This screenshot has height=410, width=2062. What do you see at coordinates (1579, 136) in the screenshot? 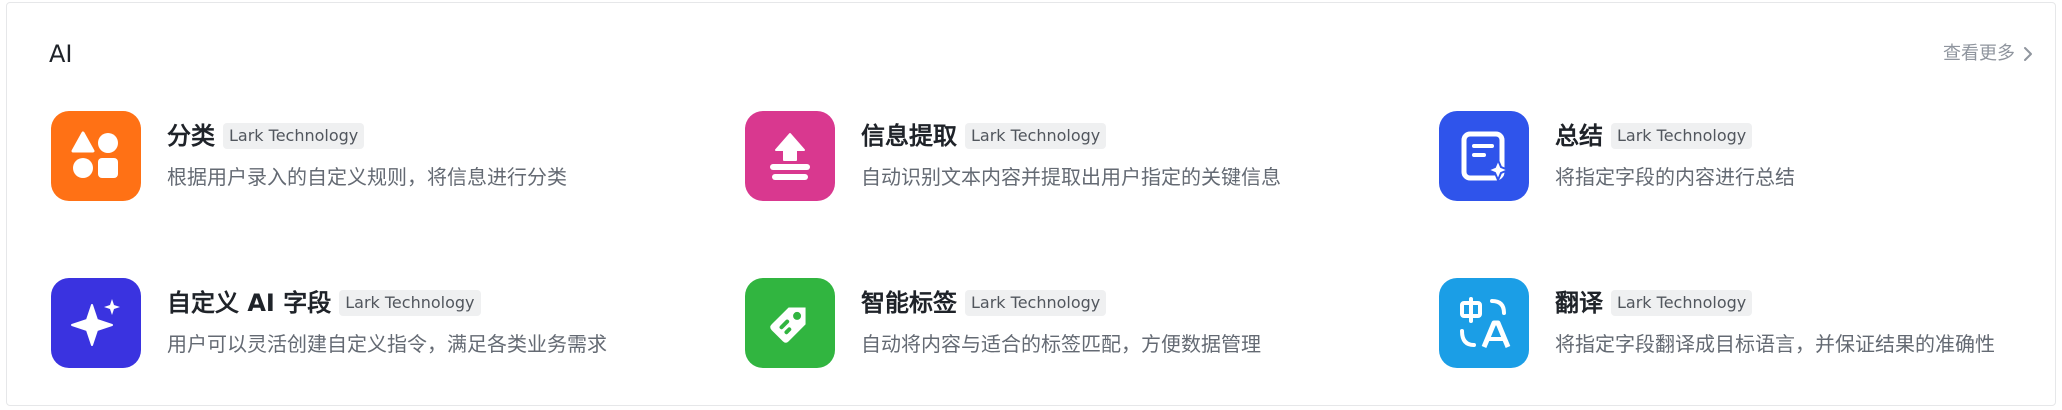
I see `card-name: 总结` at bounding box center [1579, 136].